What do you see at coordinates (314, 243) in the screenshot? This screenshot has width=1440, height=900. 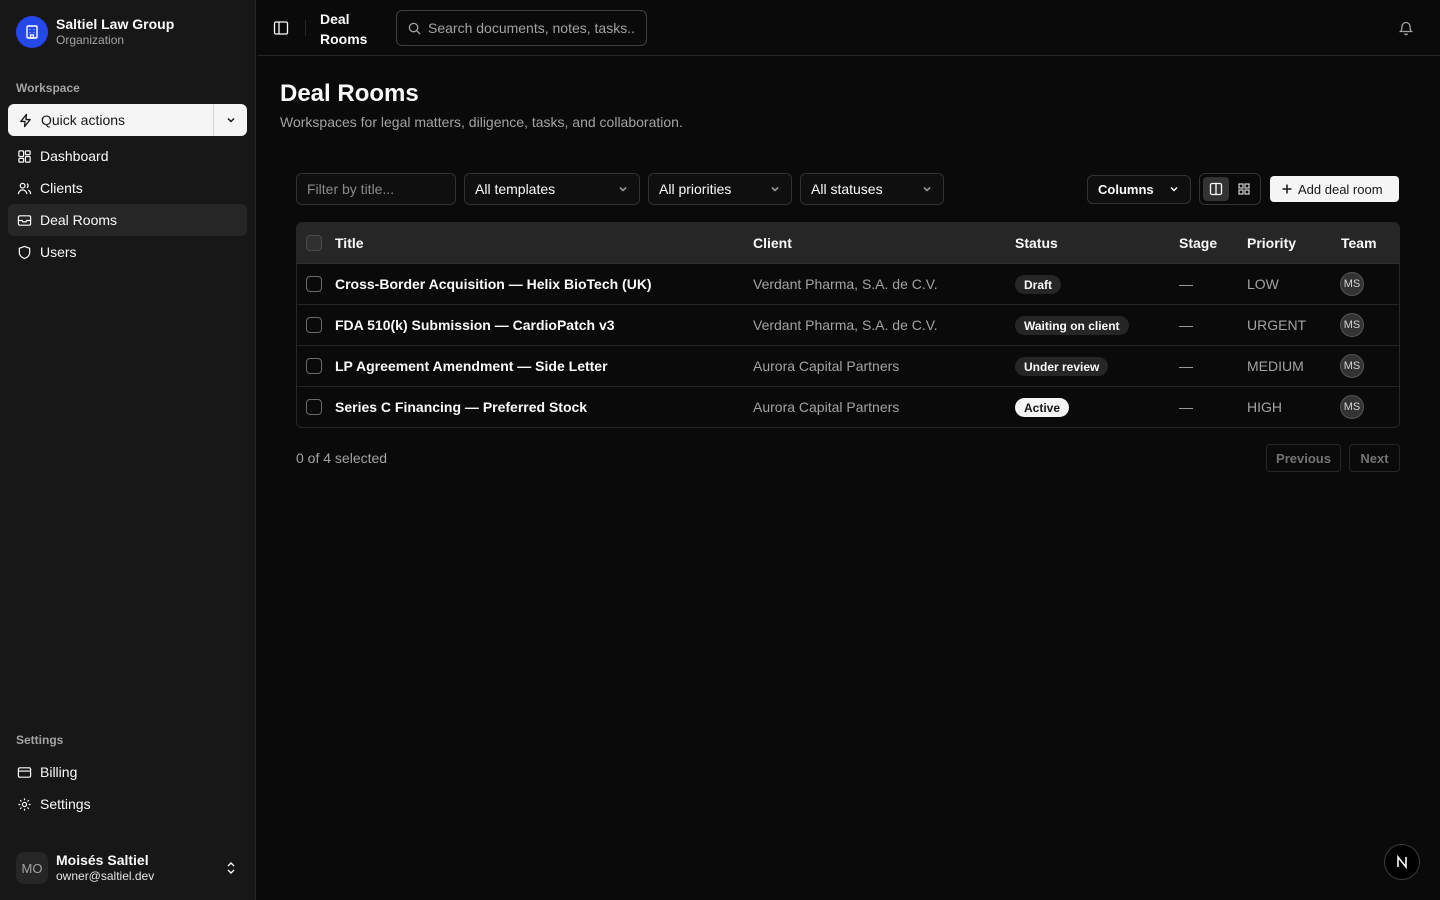 I see `select-all-checkbox` at bounding box center [314, 243].